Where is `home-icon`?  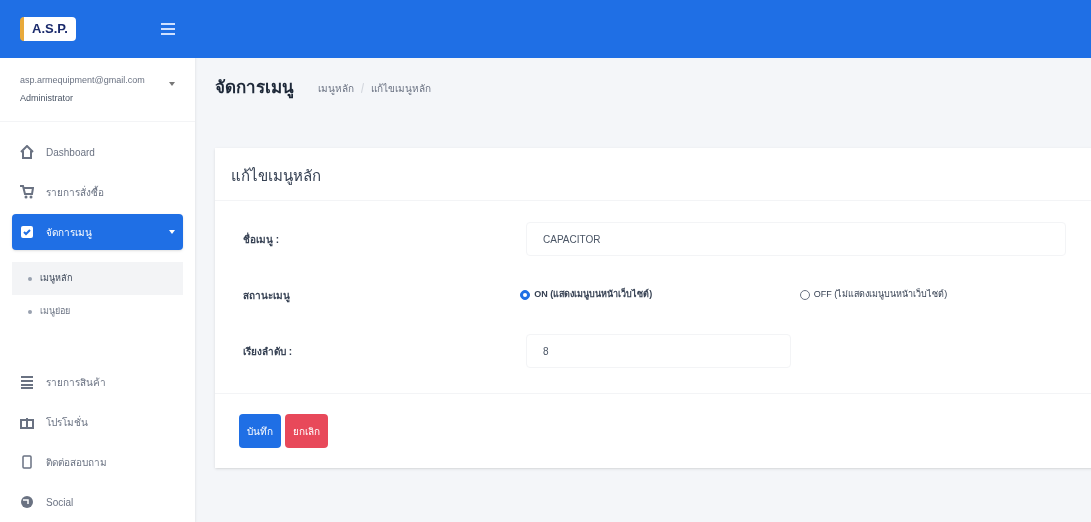 home-icon is located at coordinates (27, 152).